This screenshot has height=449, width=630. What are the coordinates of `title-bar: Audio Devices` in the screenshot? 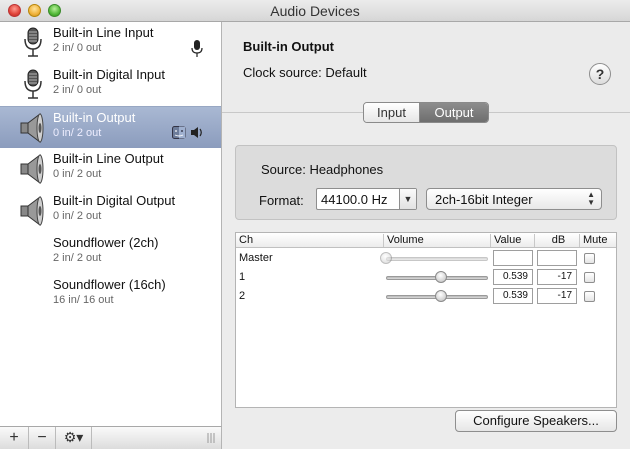 It's located at (315, 11).